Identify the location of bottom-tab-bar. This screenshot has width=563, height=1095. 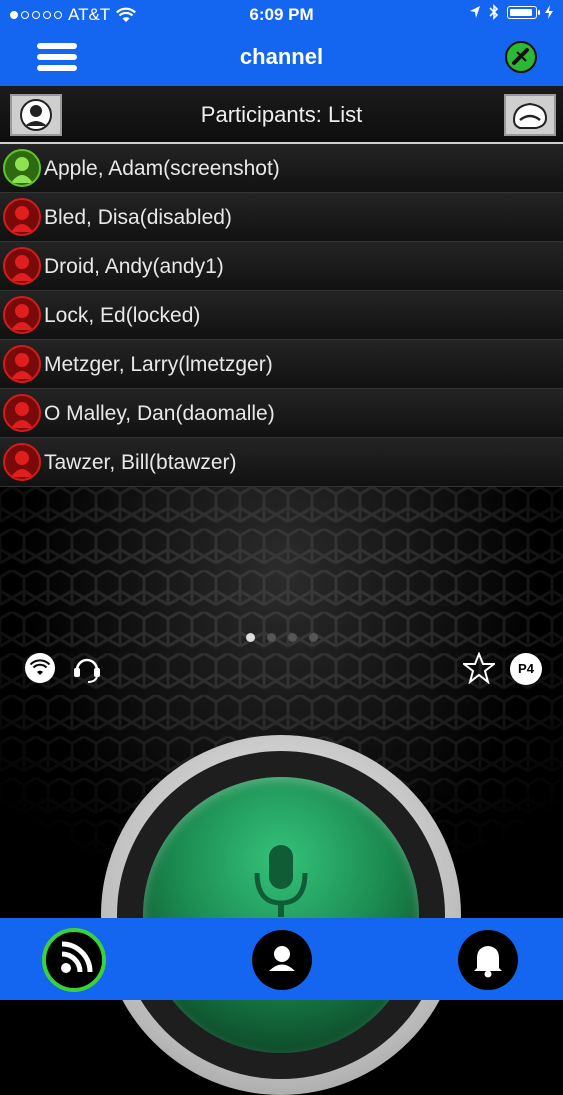
(281, 959).